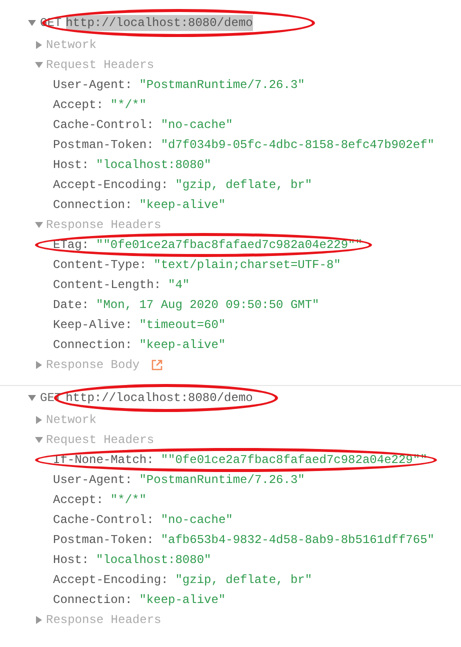  I want to click on open-external-icon, so click(156, 365).